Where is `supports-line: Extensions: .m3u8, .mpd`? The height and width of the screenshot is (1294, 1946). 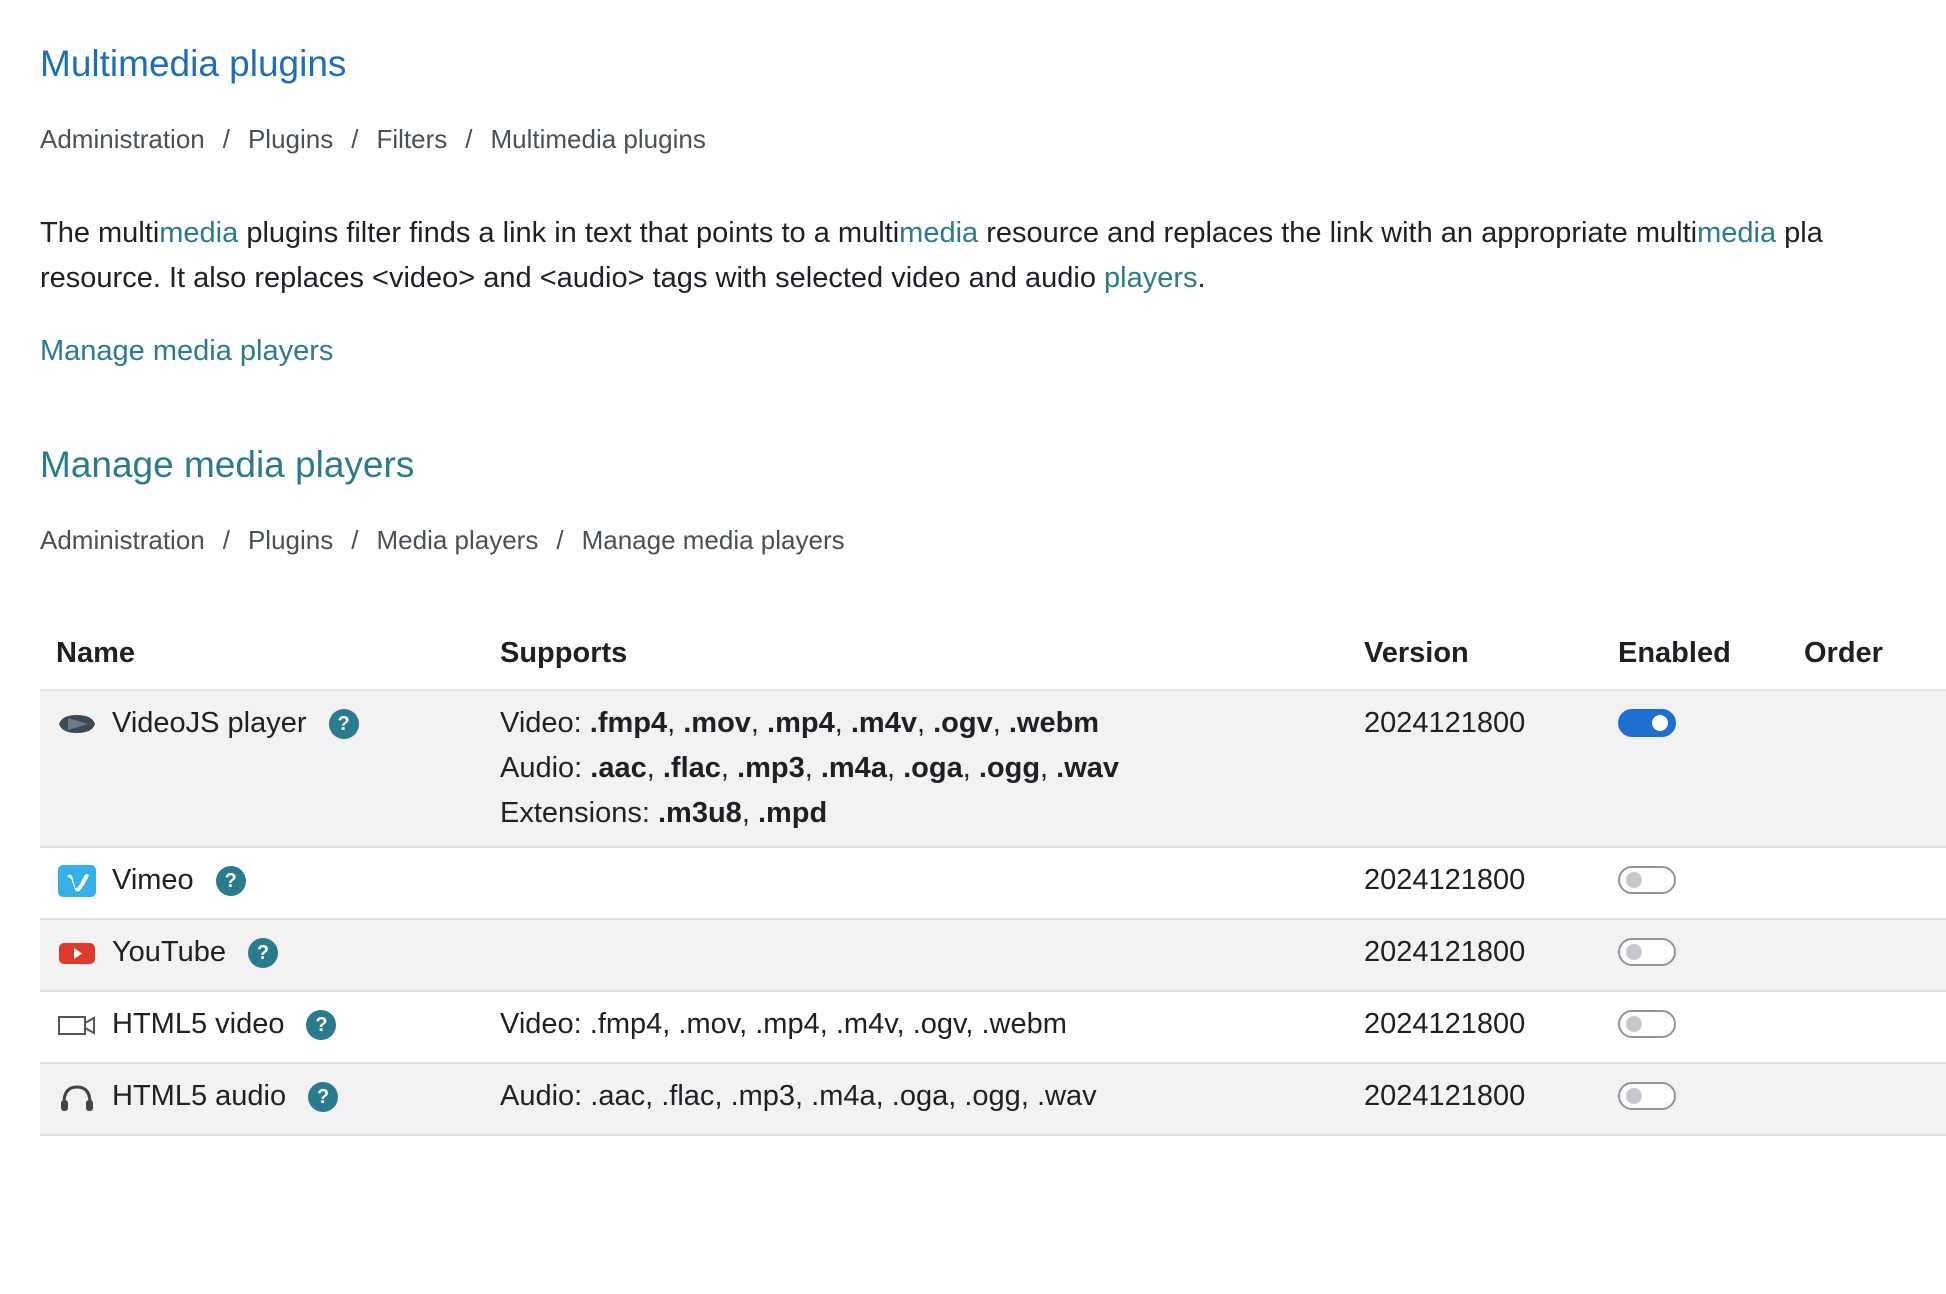 supports-line: Extensions: .m3u8, .mpd is located at coordinates (664, 813).